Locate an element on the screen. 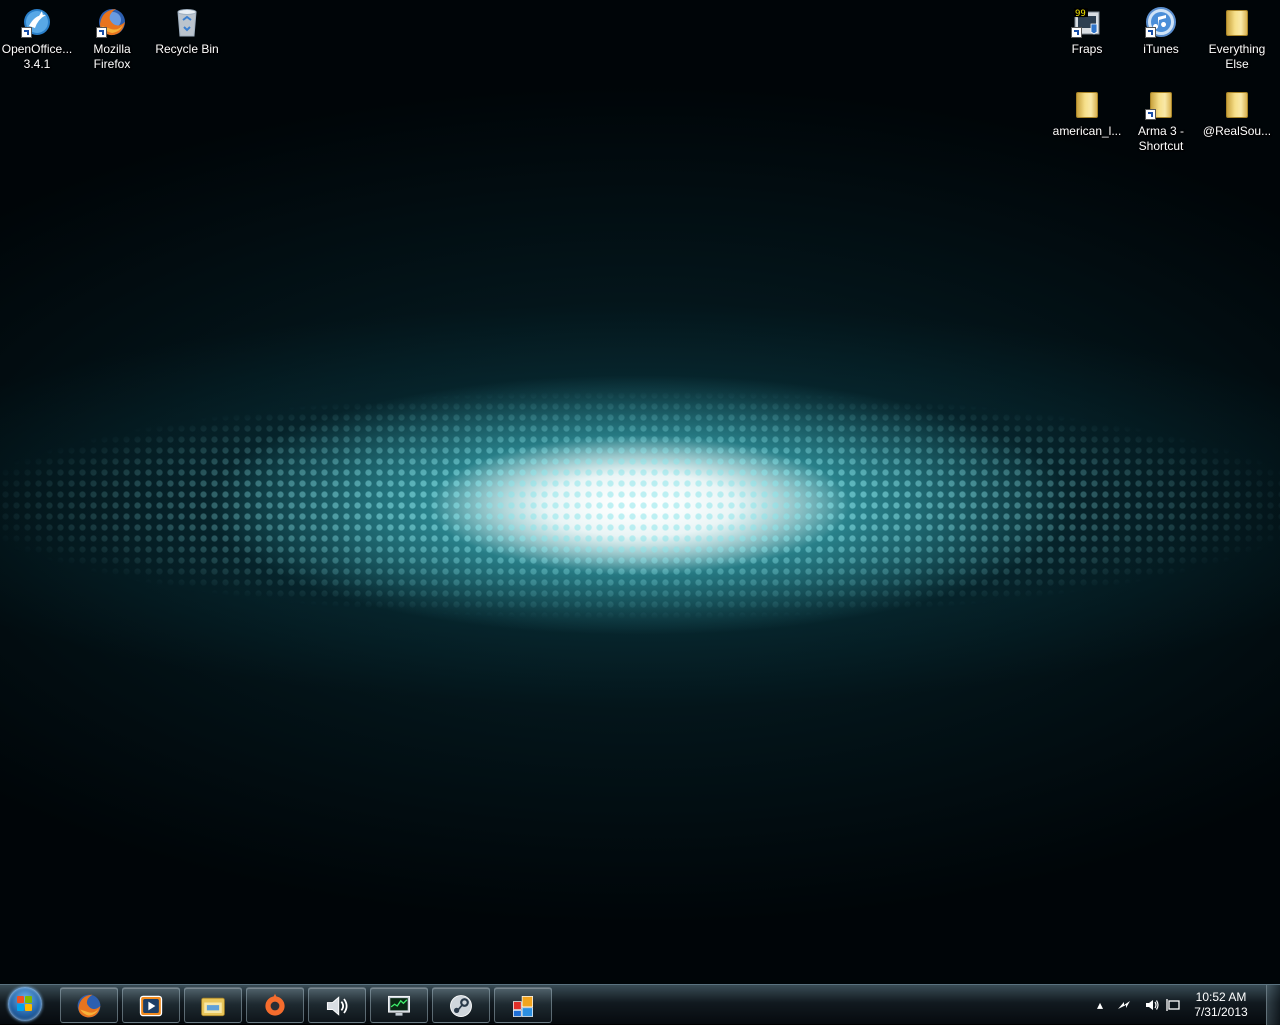 The width and height of the screenshot is (1280, 1025). desktop-icon-everything-else: Everything Else is located at coordinates (1237, 36).